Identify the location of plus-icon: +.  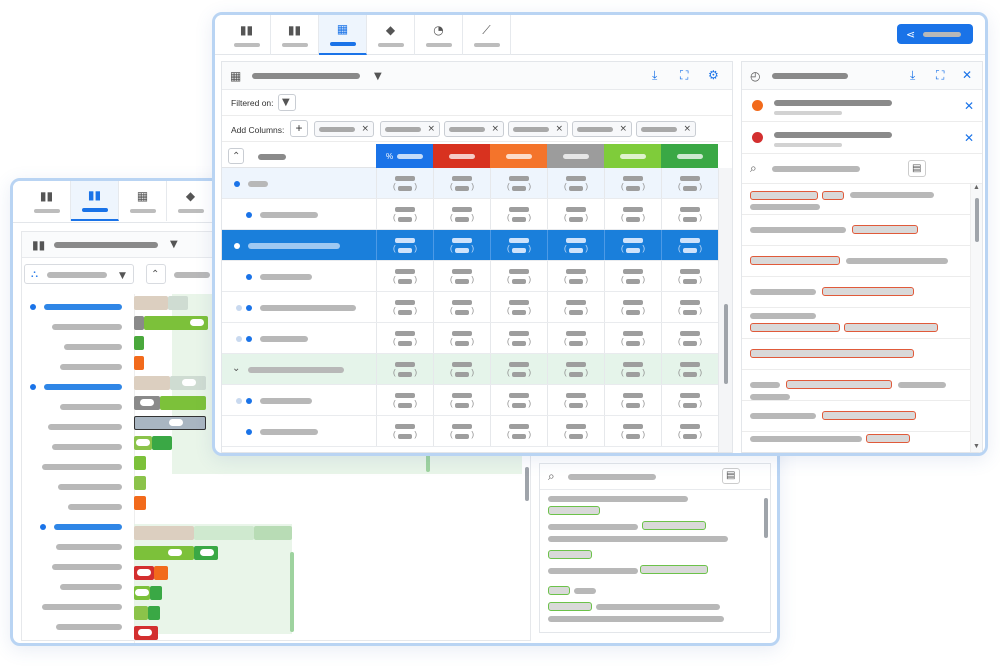
(299, 128).